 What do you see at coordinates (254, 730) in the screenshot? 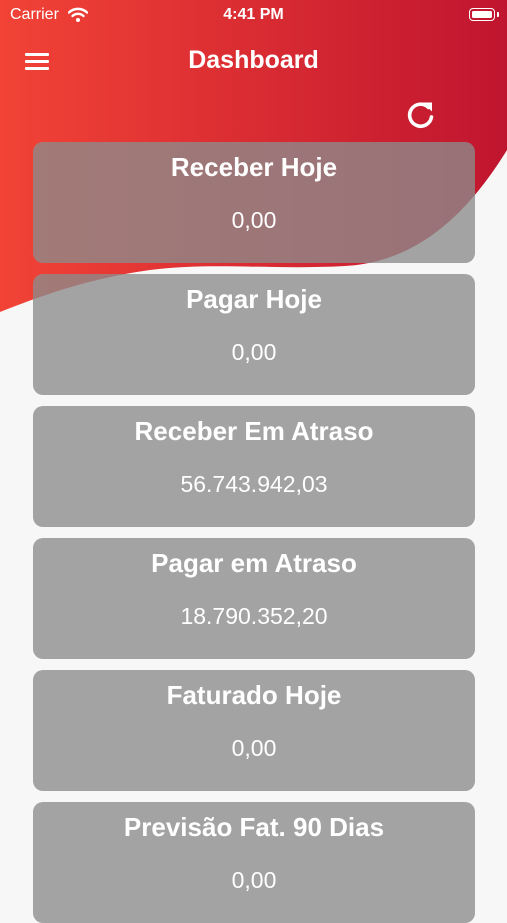
I see `card-faturado-hoje: Faturado Hoje 0,00` at bounding box center [254, 730].